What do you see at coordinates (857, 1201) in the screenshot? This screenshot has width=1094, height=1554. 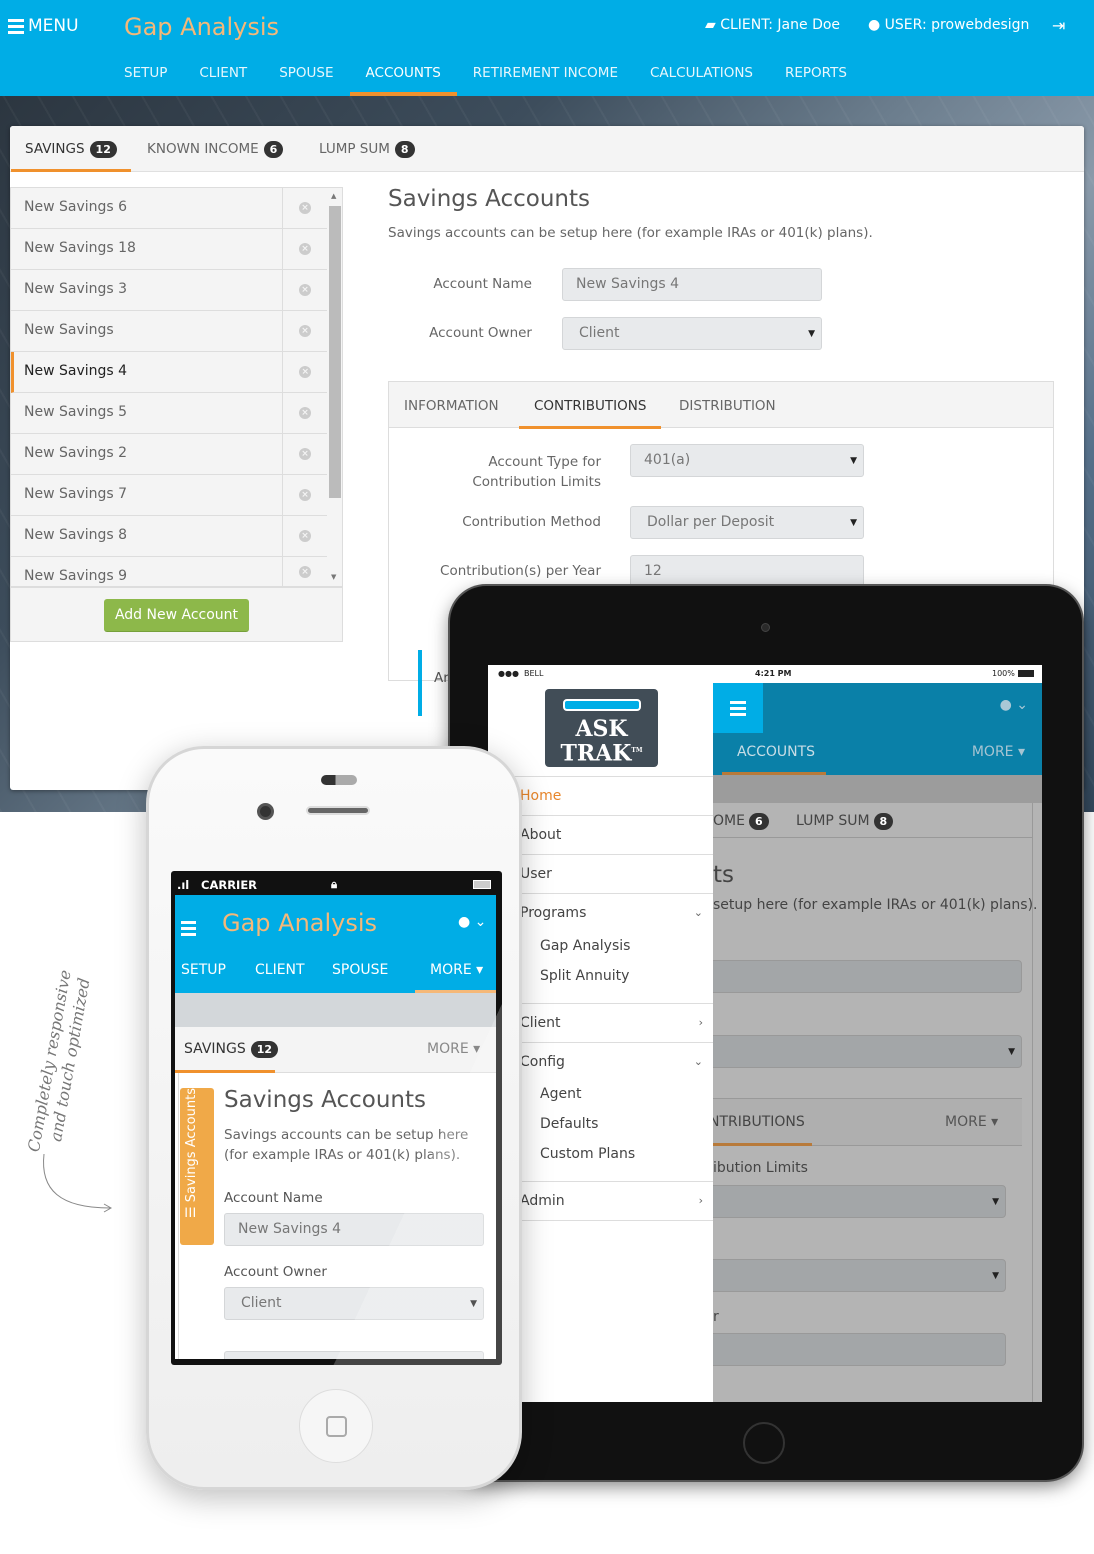 I see `dim-select: ▼` at bounding box center [857, 1201].